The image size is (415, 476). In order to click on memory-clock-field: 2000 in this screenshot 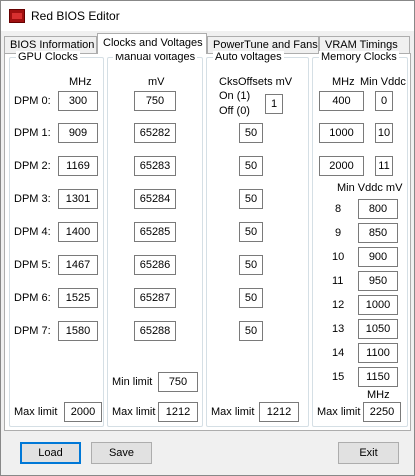, I will do `click(341, 166)`.